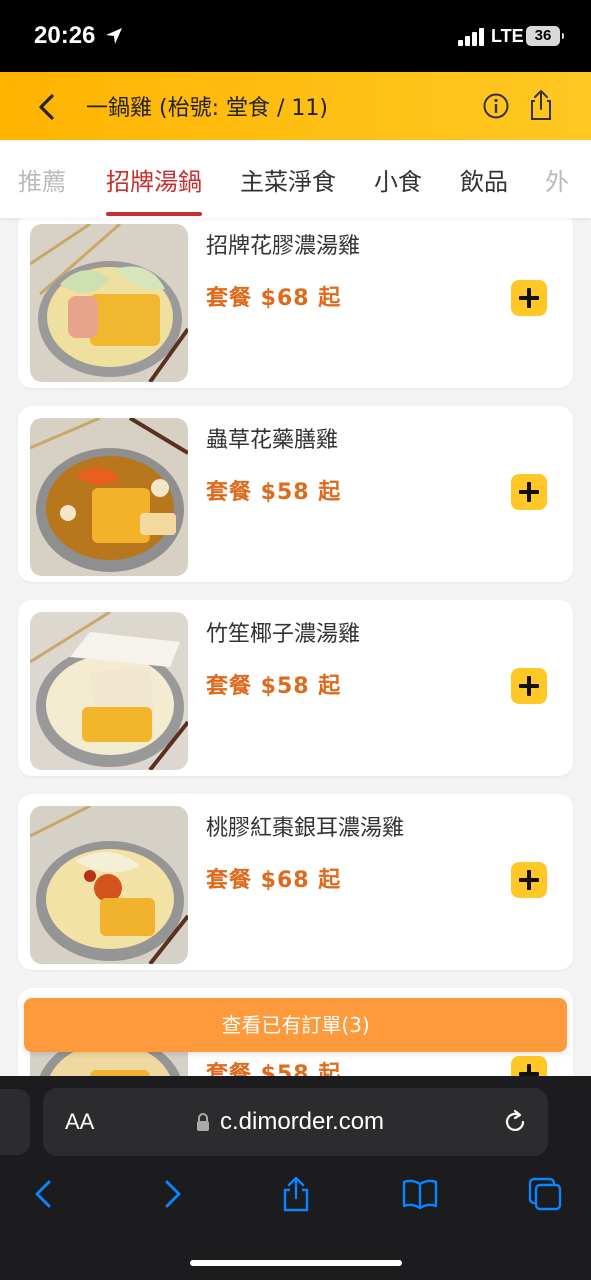 This screenshot has height=1280, width=591. I want to click on menu-item-card: 桃膠紅棗銀耳濃湯雞 套餐 $68 起, so click(295, 882).